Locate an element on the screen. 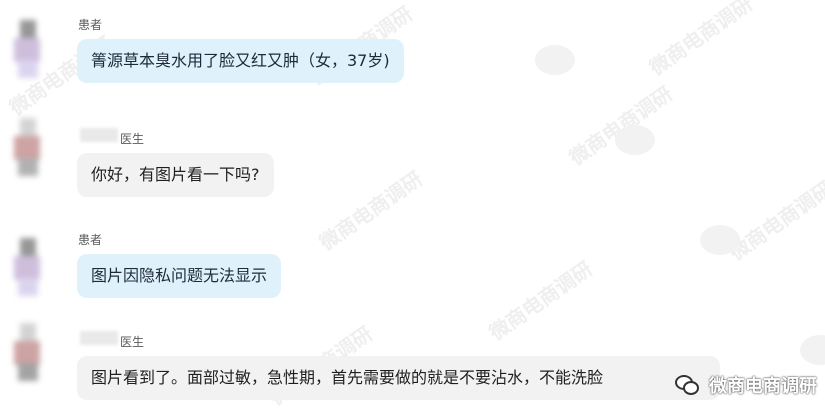 This screenshot has width=825, height=420. message-bubble: 图片看到了。面部过敏，急性期，首先需要做的就是不要沾水，不能洗脸 is located at coordinates (398, 378).